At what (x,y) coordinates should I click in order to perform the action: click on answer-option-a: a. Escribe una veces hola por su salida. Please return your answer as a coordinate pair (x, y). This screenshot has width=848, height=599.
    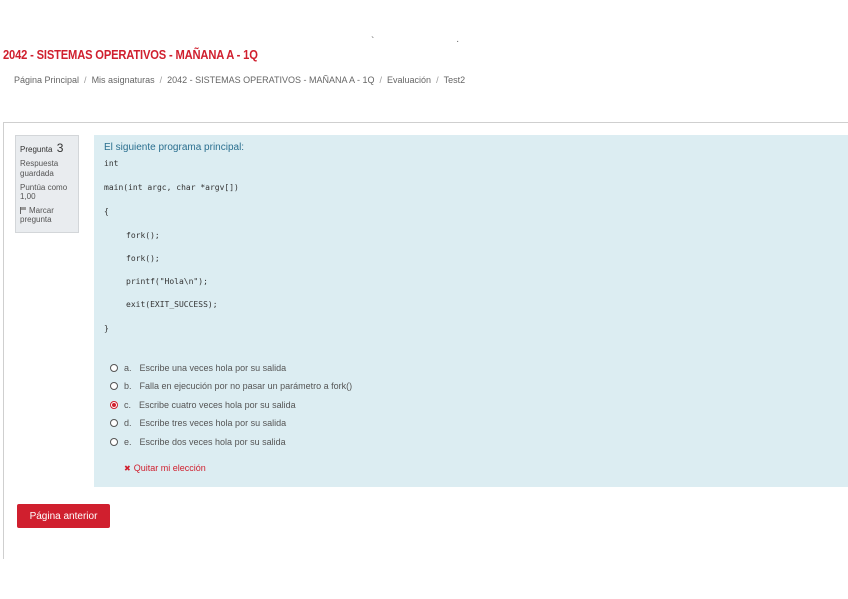
    Looking at the image, I should click on (198, 368).